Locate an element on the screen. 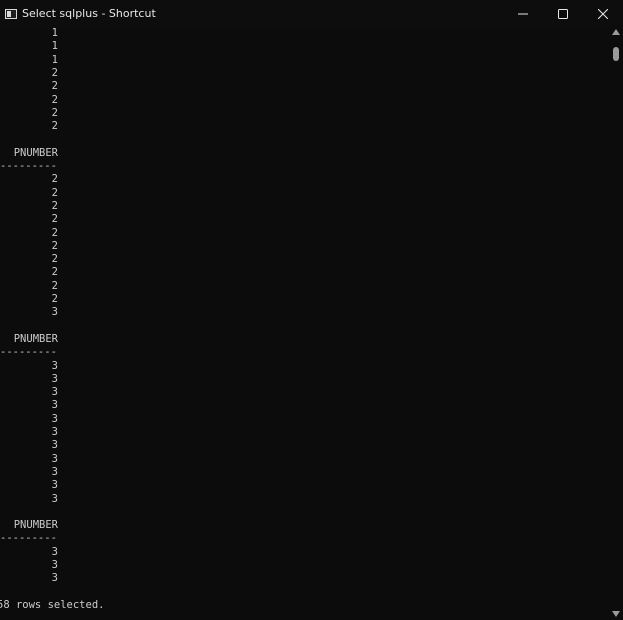 This screenshot has width=623, height=620. minimize-icon is located at coordinates (523, 13).